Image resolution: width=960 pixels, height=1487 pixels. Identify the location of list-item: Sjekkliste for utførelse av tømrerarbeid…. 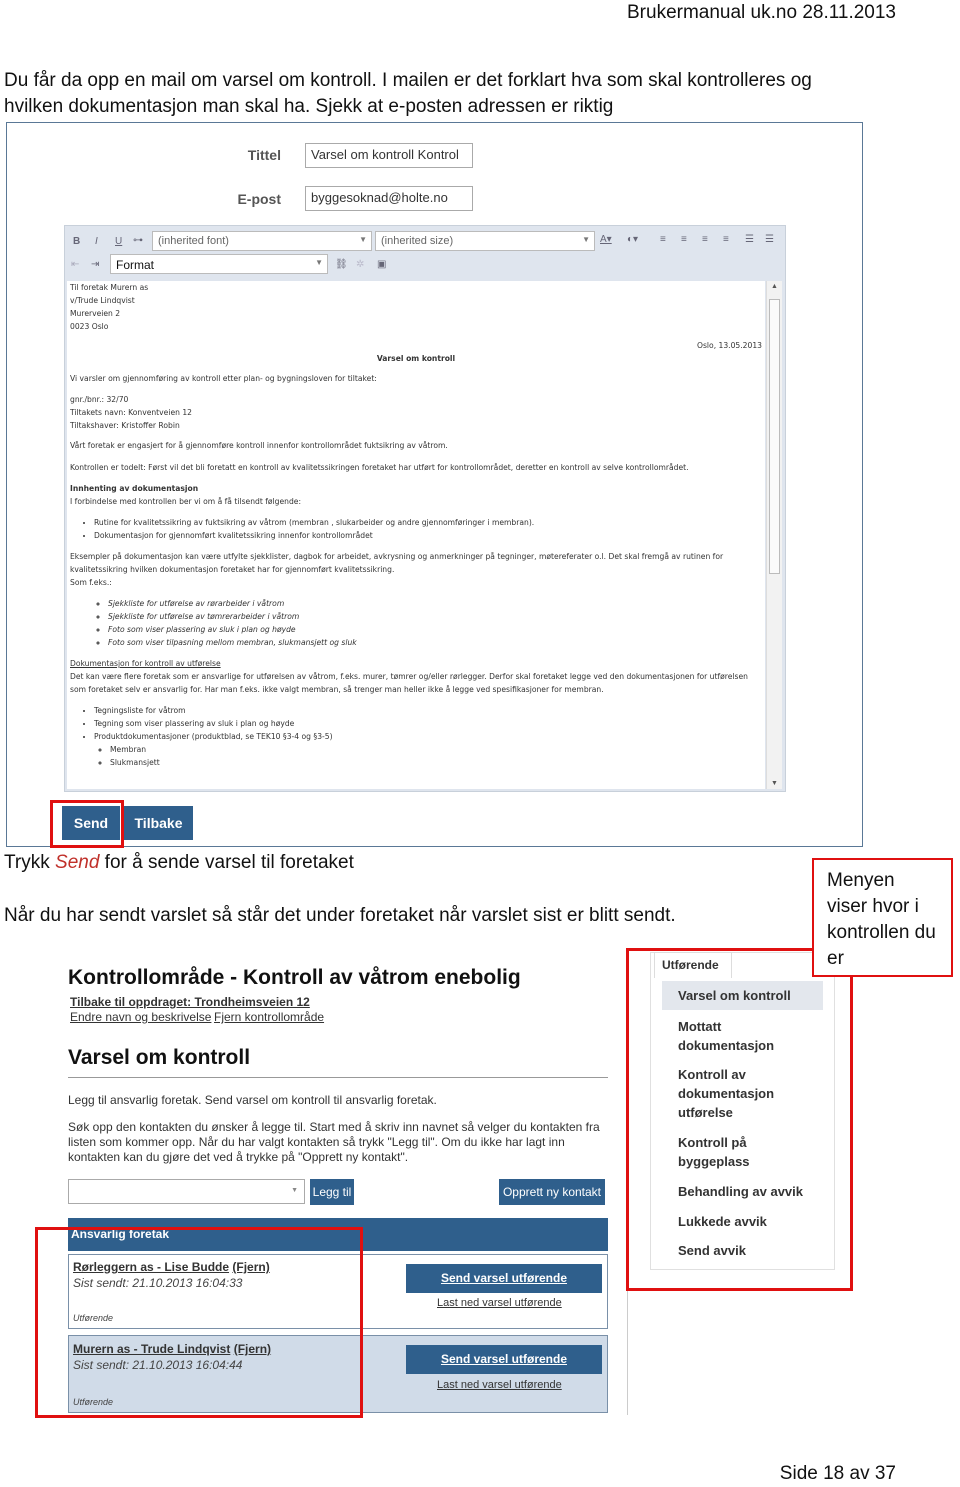
(435, 616).